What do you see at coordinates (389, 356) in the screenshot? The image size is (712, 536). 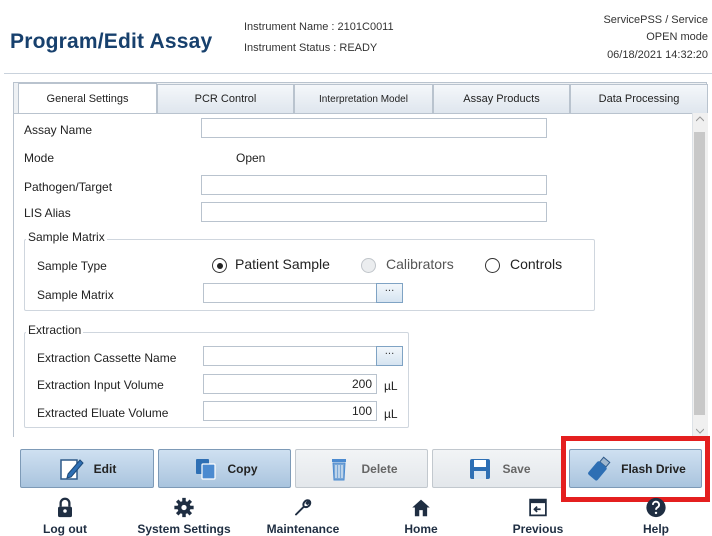 I see `cassette-browse-button: ···` at bounding box center [389, 356].